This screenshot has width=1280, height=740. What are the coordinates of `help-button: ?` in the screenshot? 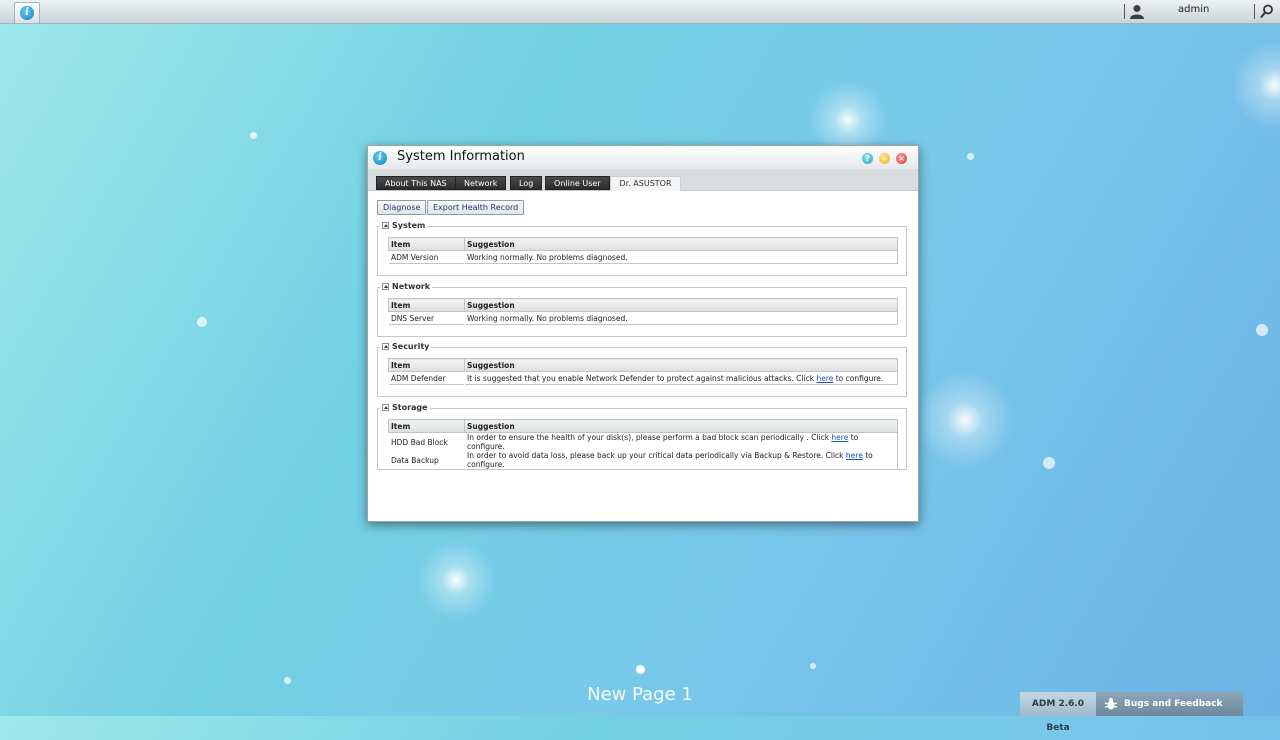 It's located at (867, 158).